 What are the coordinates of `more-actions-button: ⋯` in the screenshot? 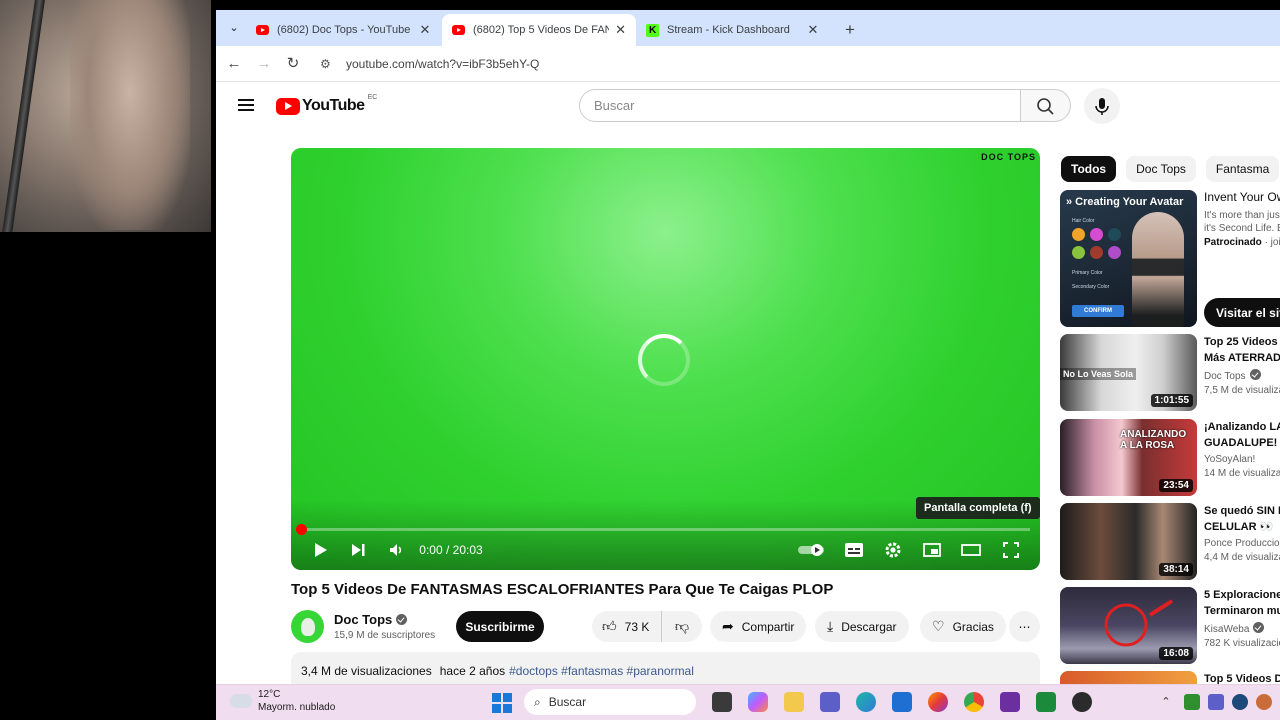 It's located at (1024, 626).